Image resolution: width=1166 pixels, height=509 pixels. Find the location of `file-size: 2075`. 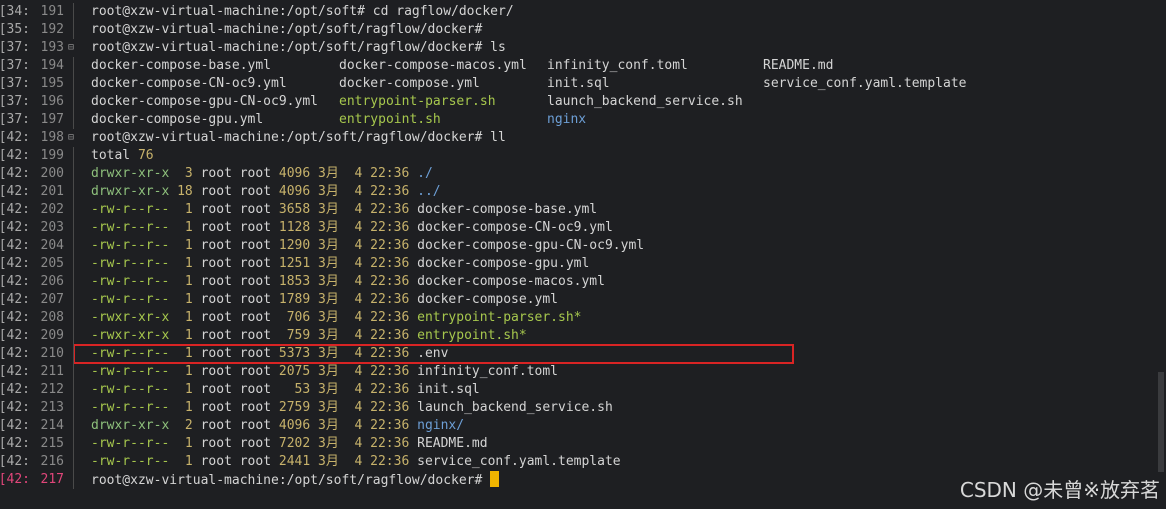

file-size: 2075 is located at coordinates (294, 371).